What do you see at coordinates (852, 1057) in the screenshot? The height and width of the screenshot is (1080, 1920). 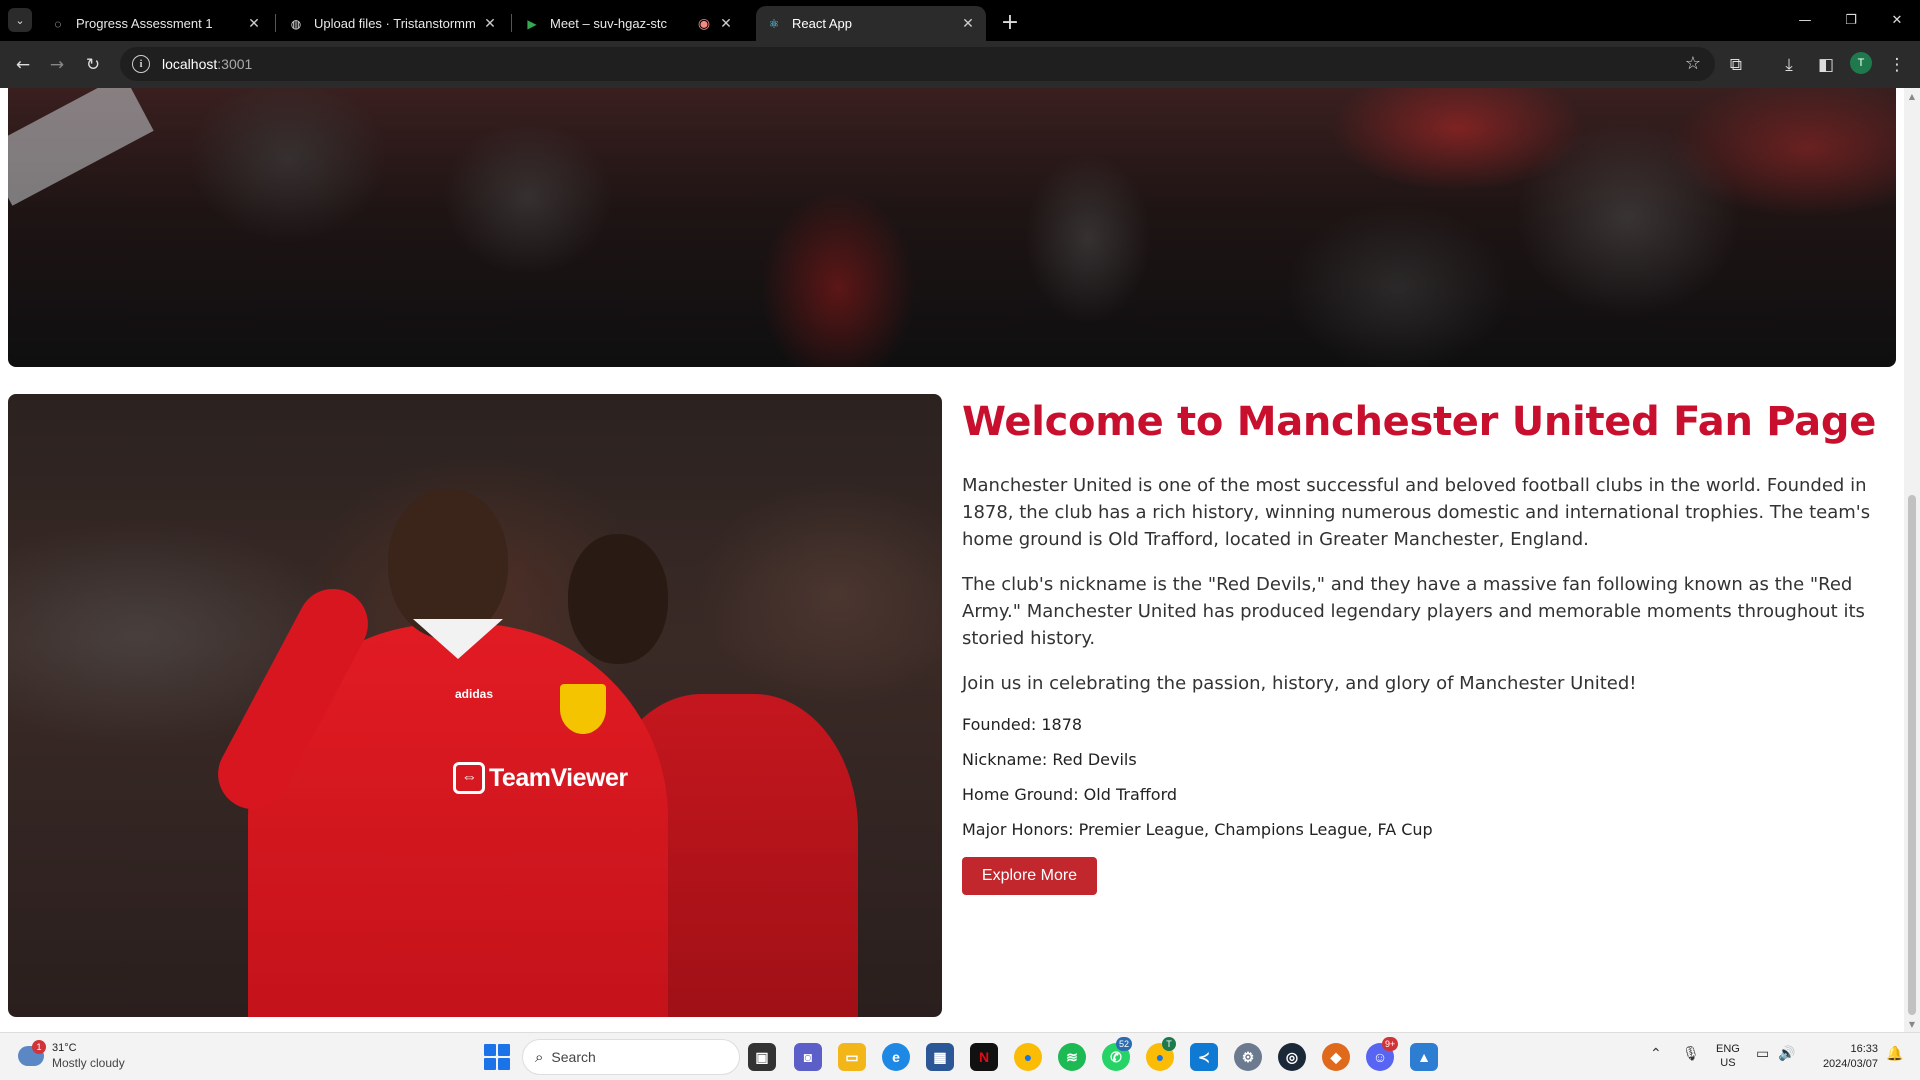 I see `file-explorer-icon: ▭` at bounding box center [852, 1057].